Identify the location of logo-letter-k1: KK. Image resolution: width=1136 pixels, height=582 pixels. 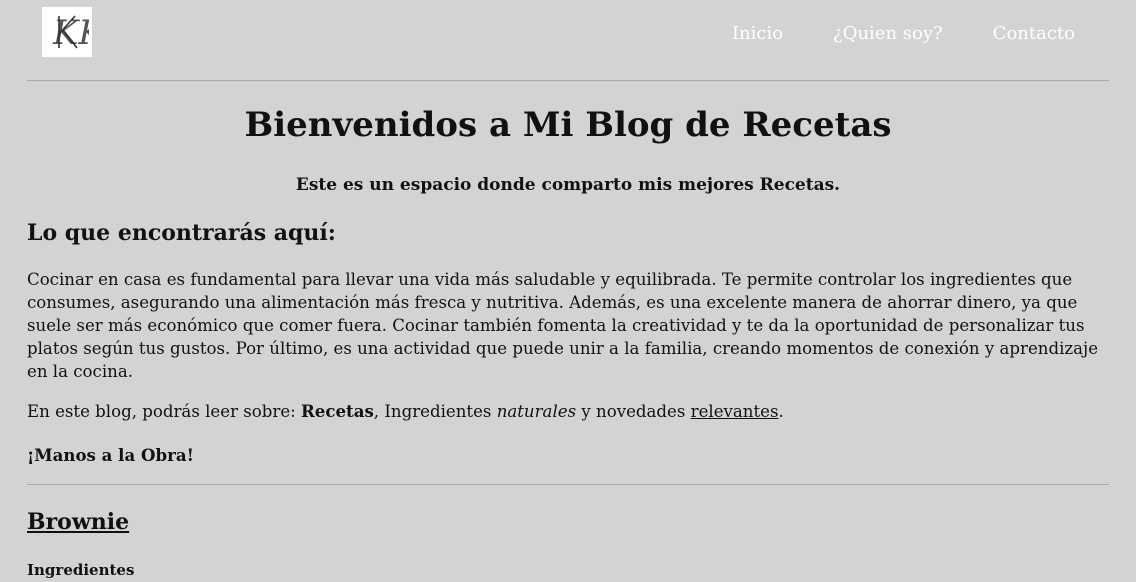
(70, 33).